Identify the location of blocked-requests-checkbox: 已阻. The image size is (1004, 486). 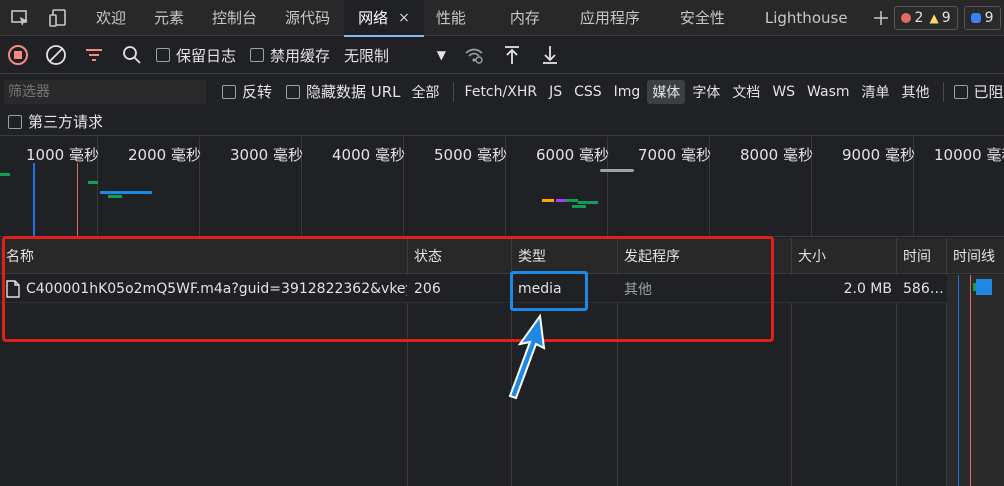
(978, 91).